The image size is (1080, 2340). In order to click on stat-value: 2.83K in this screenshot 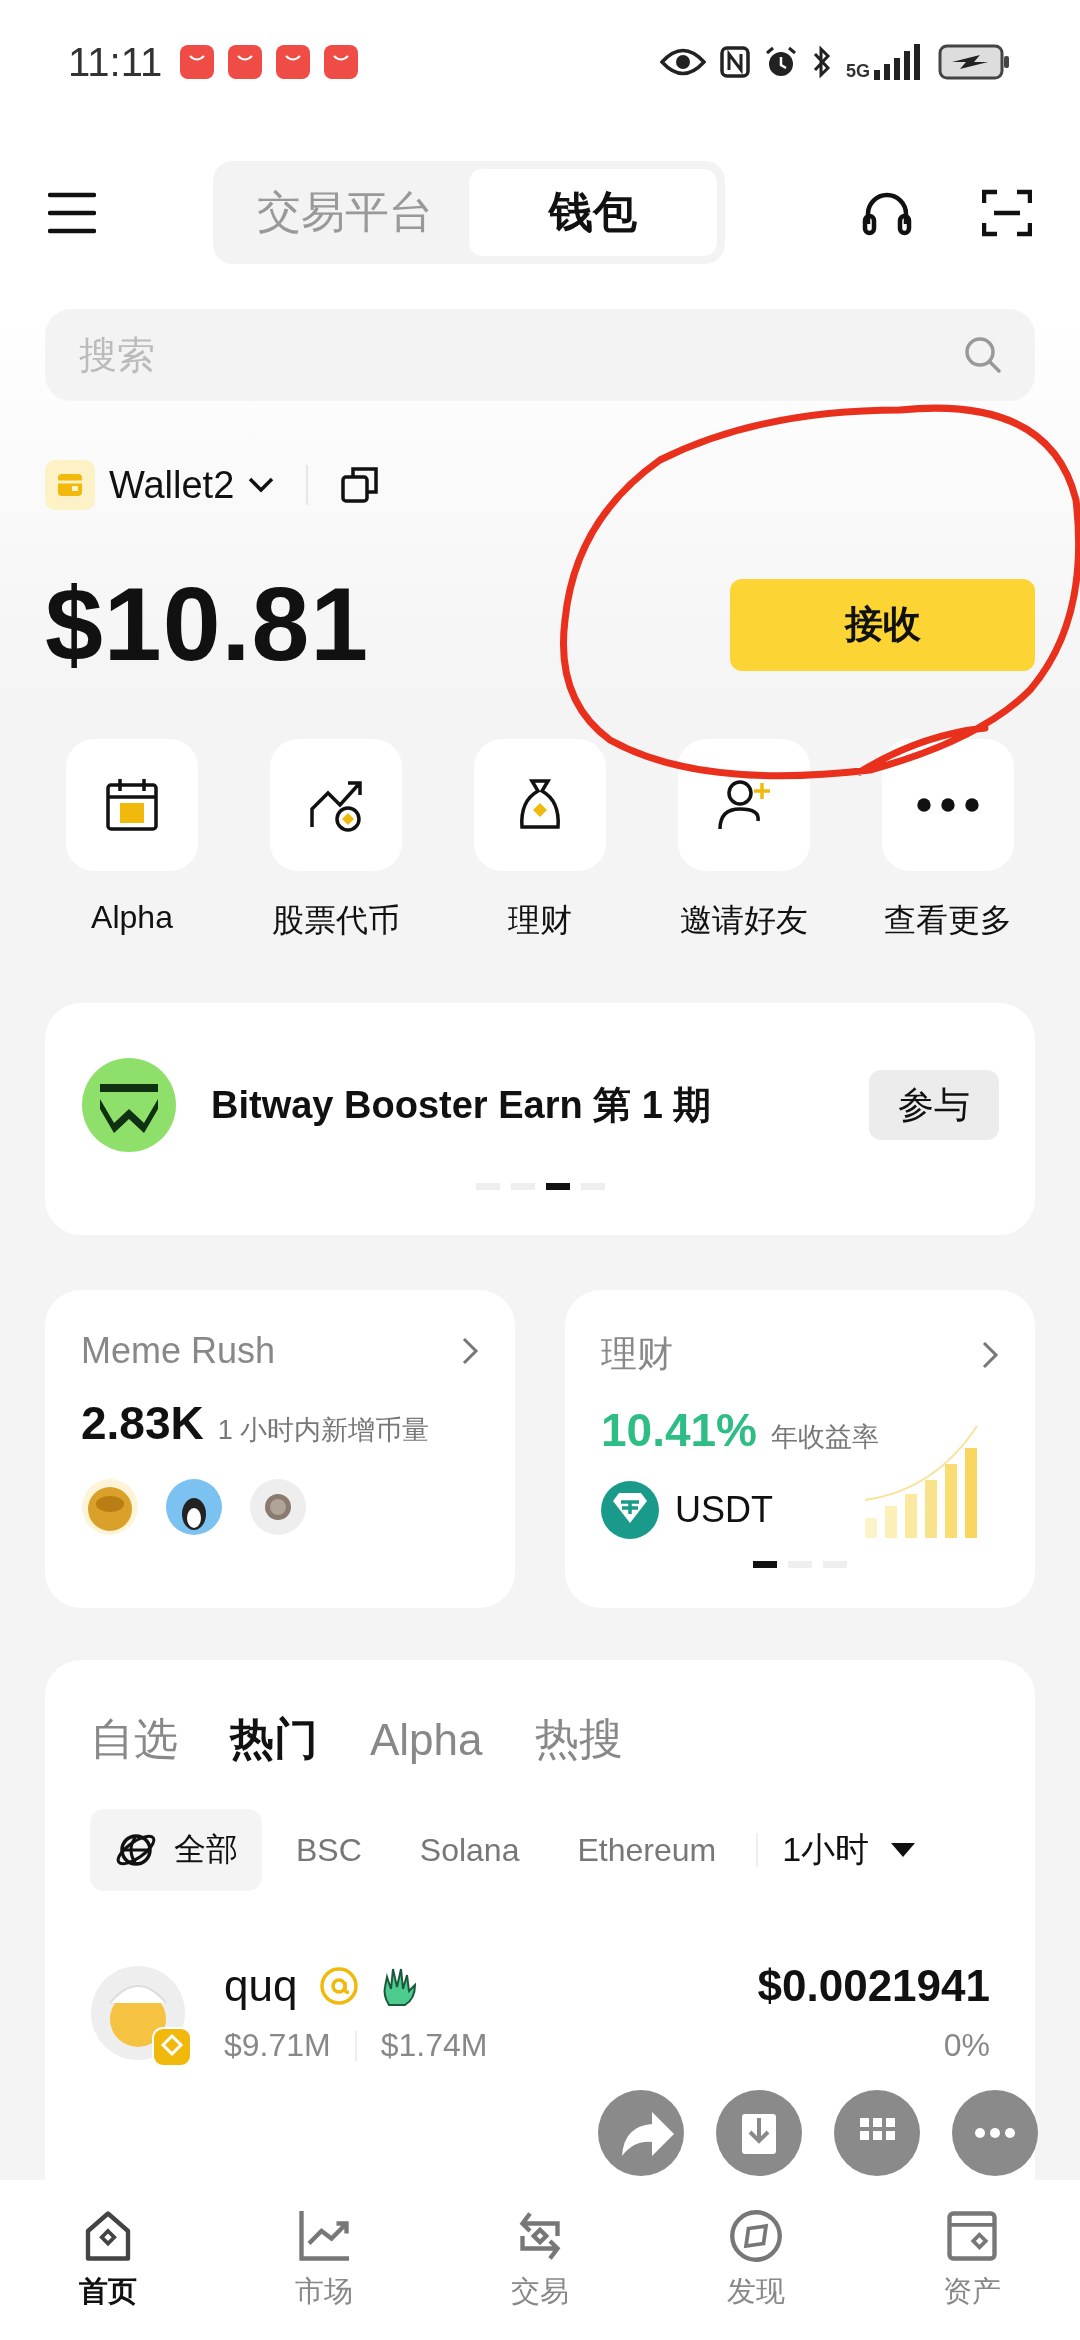, I will do `click(142, 1423)`.